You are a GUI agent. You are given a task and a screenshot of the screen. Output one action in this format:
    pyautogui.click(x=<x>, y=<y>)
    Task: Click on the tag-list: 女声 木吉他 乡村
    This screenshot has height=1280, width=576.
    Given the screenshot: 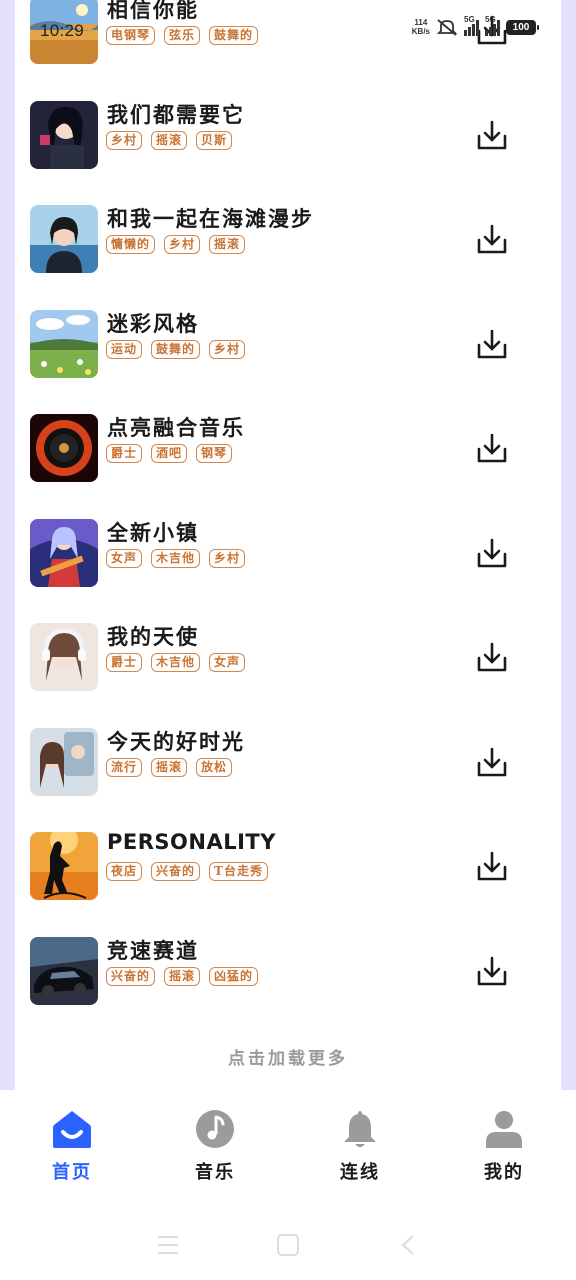 What is the action you would take?
    pyautogui.click(x=176, y=558)
    